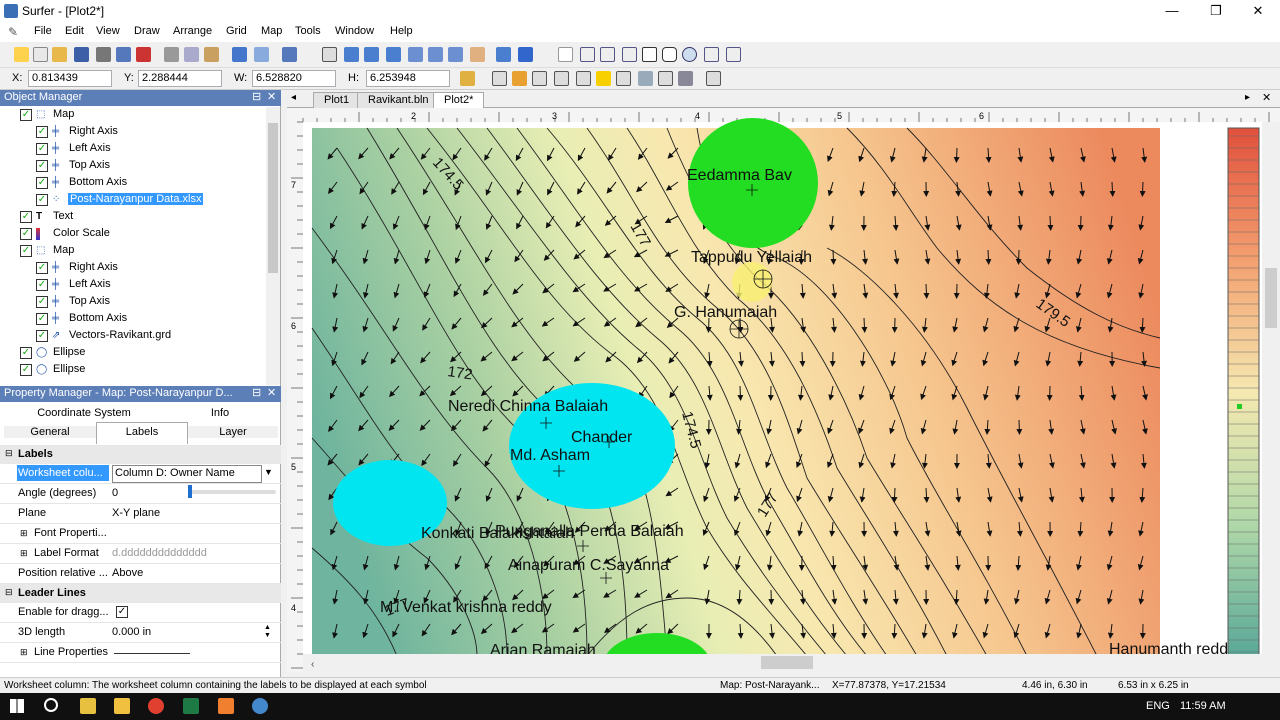 This screenshot has width=1280, height=720. I want to click on search-icon, so click(51, 705).